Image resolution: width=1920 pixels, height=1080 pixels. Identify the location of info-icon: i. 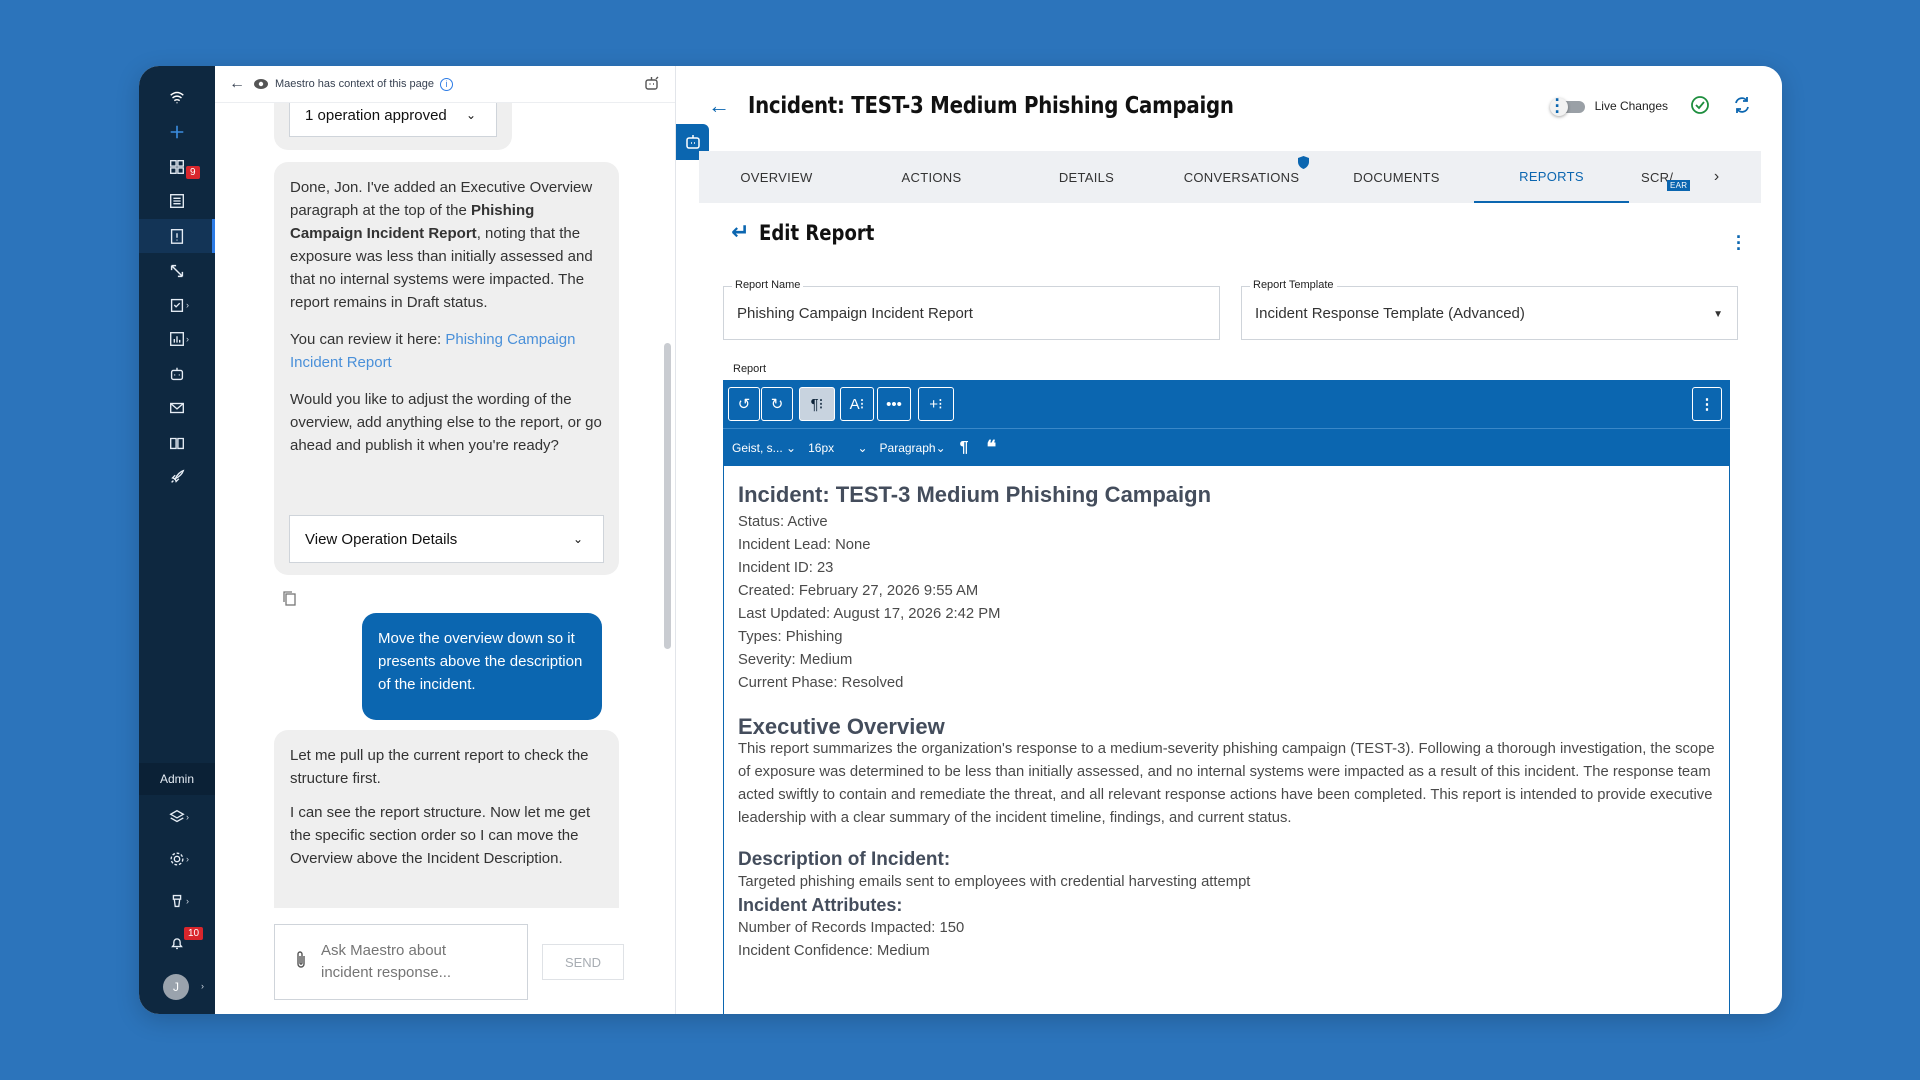
(446, 84).